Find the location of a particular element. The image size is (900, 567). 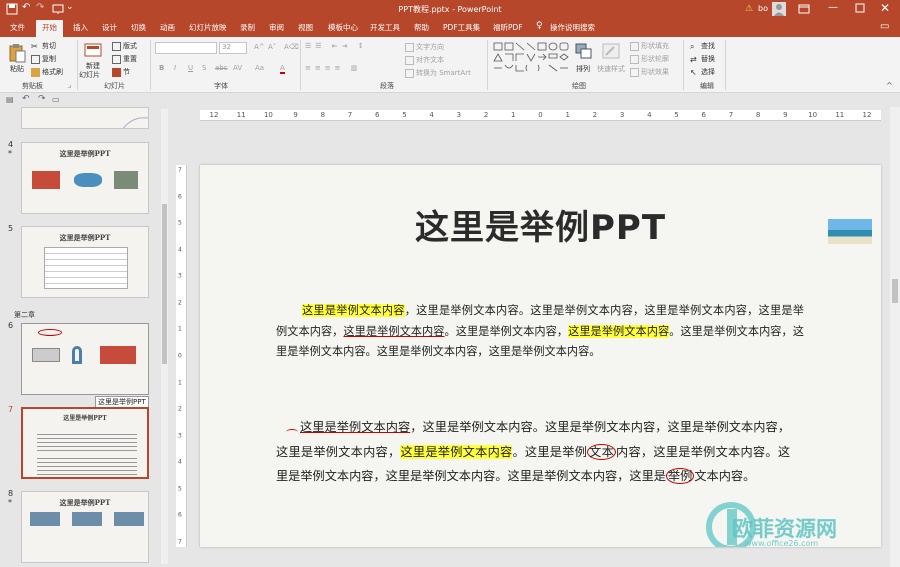

paste-button: 粘贴 is located at coordinates (17, 69).